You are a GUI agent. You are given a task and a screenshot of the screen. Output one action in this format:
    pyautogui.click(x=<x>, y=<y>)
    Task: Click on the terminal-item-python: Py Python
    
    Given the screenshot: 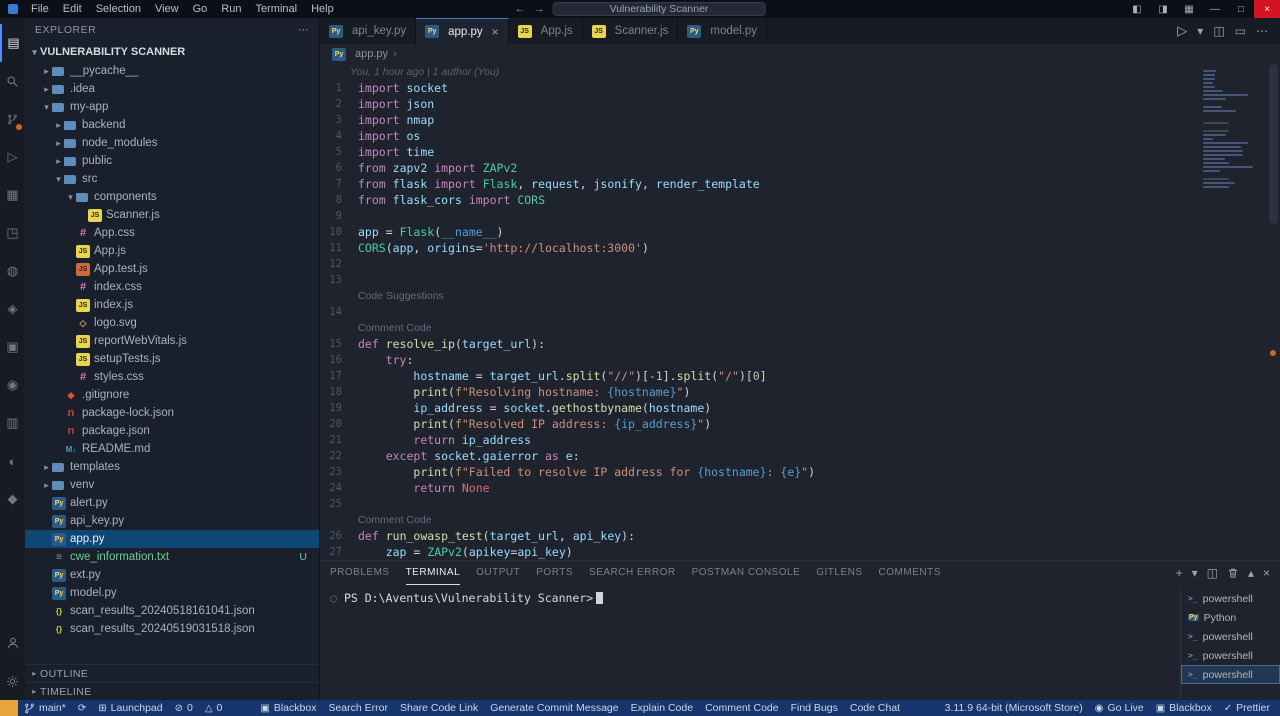 What is the action you would take?
    pyautogui.click(x=1230, y=617)
    